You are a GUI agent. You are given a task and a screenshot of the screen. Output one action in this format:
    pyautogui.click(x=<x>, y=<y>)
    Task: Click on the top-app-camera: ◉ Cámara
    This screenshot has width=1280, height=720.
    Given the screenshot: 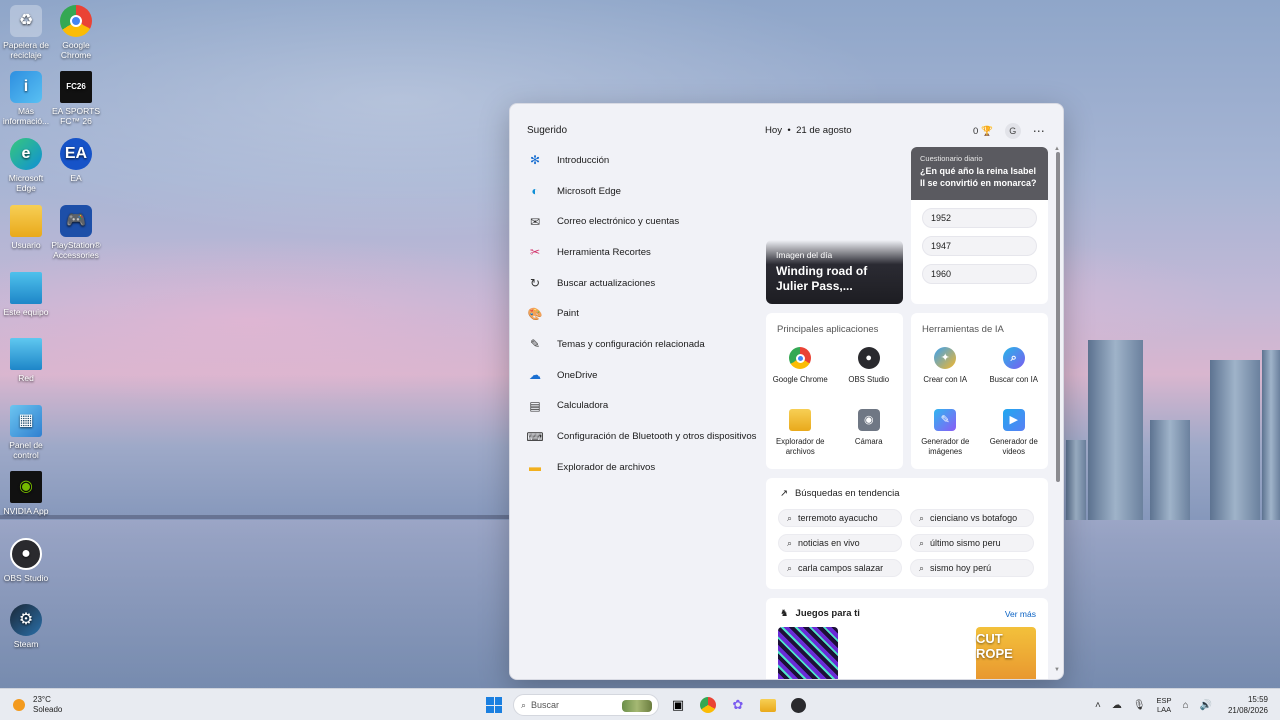 What is the action you would take?
    pyautogui.click(x=869, y=437)
    